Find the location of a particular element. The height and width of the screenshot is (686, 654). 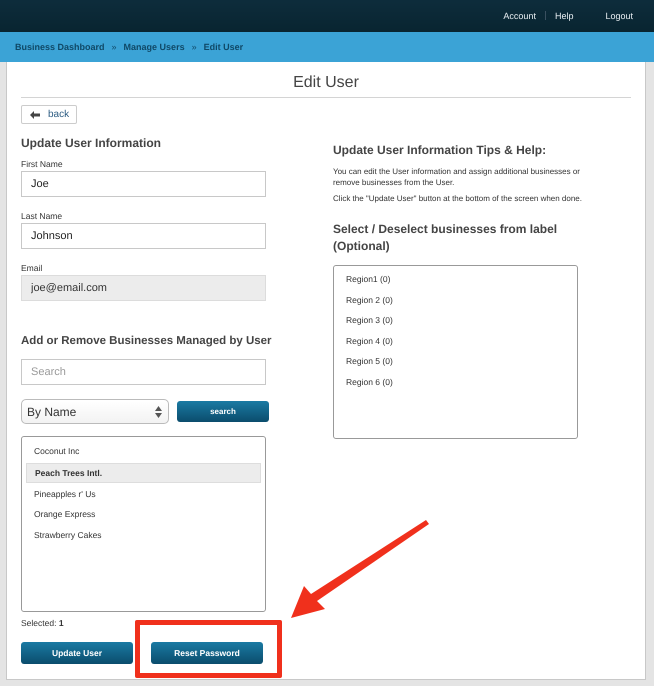

nav-link: Logout is located at coordinates (619, 16).